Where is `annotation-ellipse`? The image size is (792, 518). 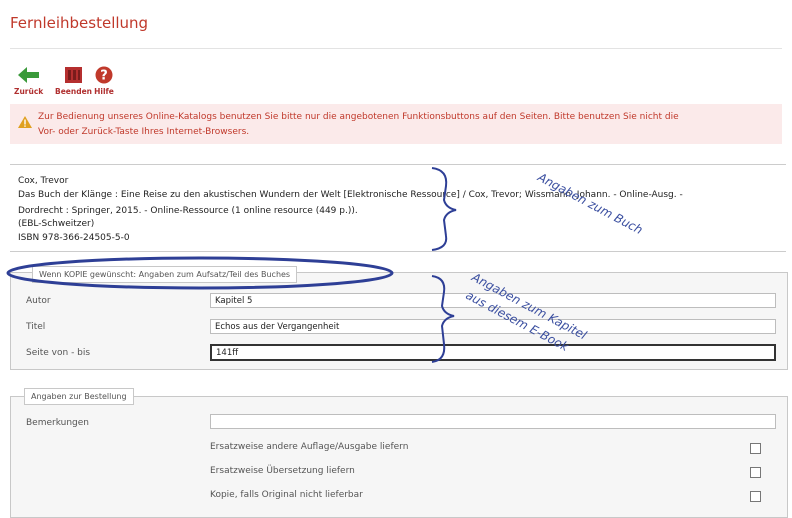
annotation-ellipse is located at coordinates (200, 273).